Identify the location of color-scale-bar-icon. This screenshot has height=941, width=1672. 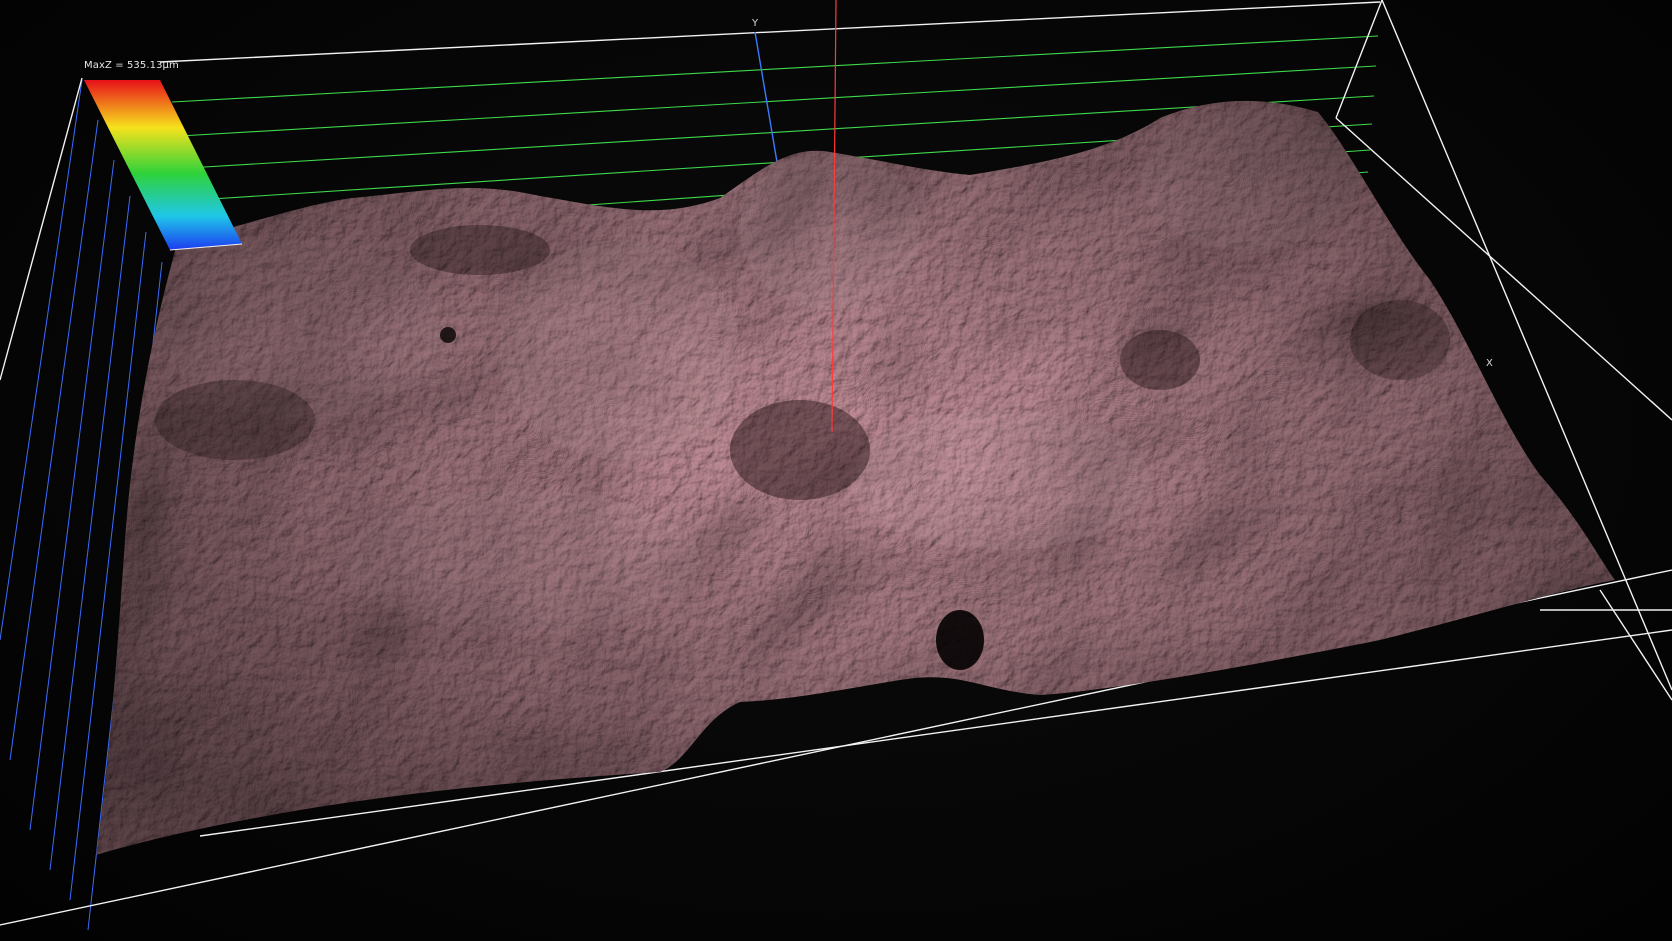
(163, 165).